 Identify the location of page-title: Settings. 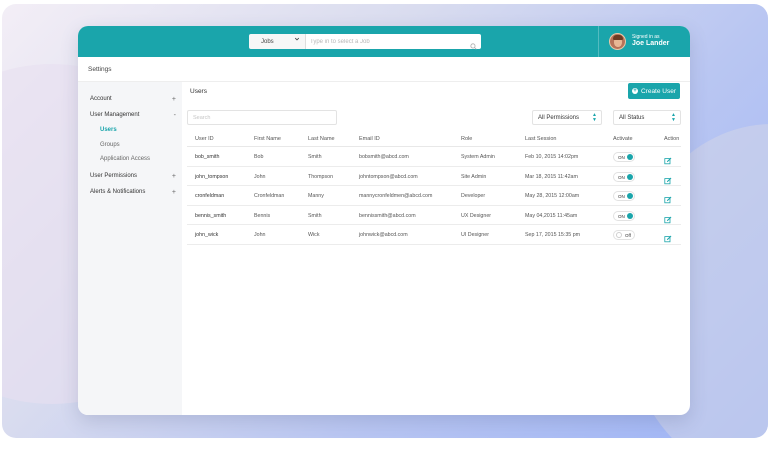
(100, 69).